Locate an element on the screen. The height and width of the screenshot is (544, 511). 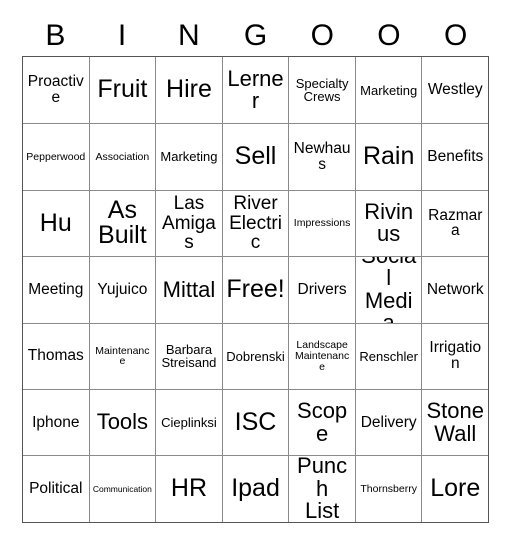
bingo-cell-r1-c6: Benefits is located at coordinates (455, 156).